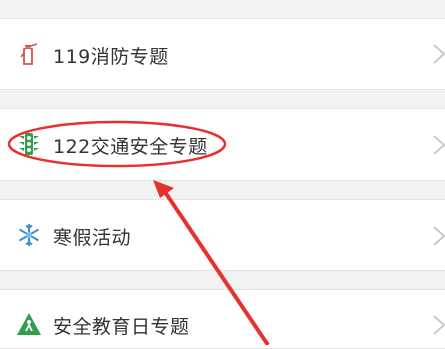 This screenshot has height=349, width=445. What do you see at coordinates (29, 54) in the screenshot?
I see `fire-extinguisher-icon` at bounding box center [29, 54].